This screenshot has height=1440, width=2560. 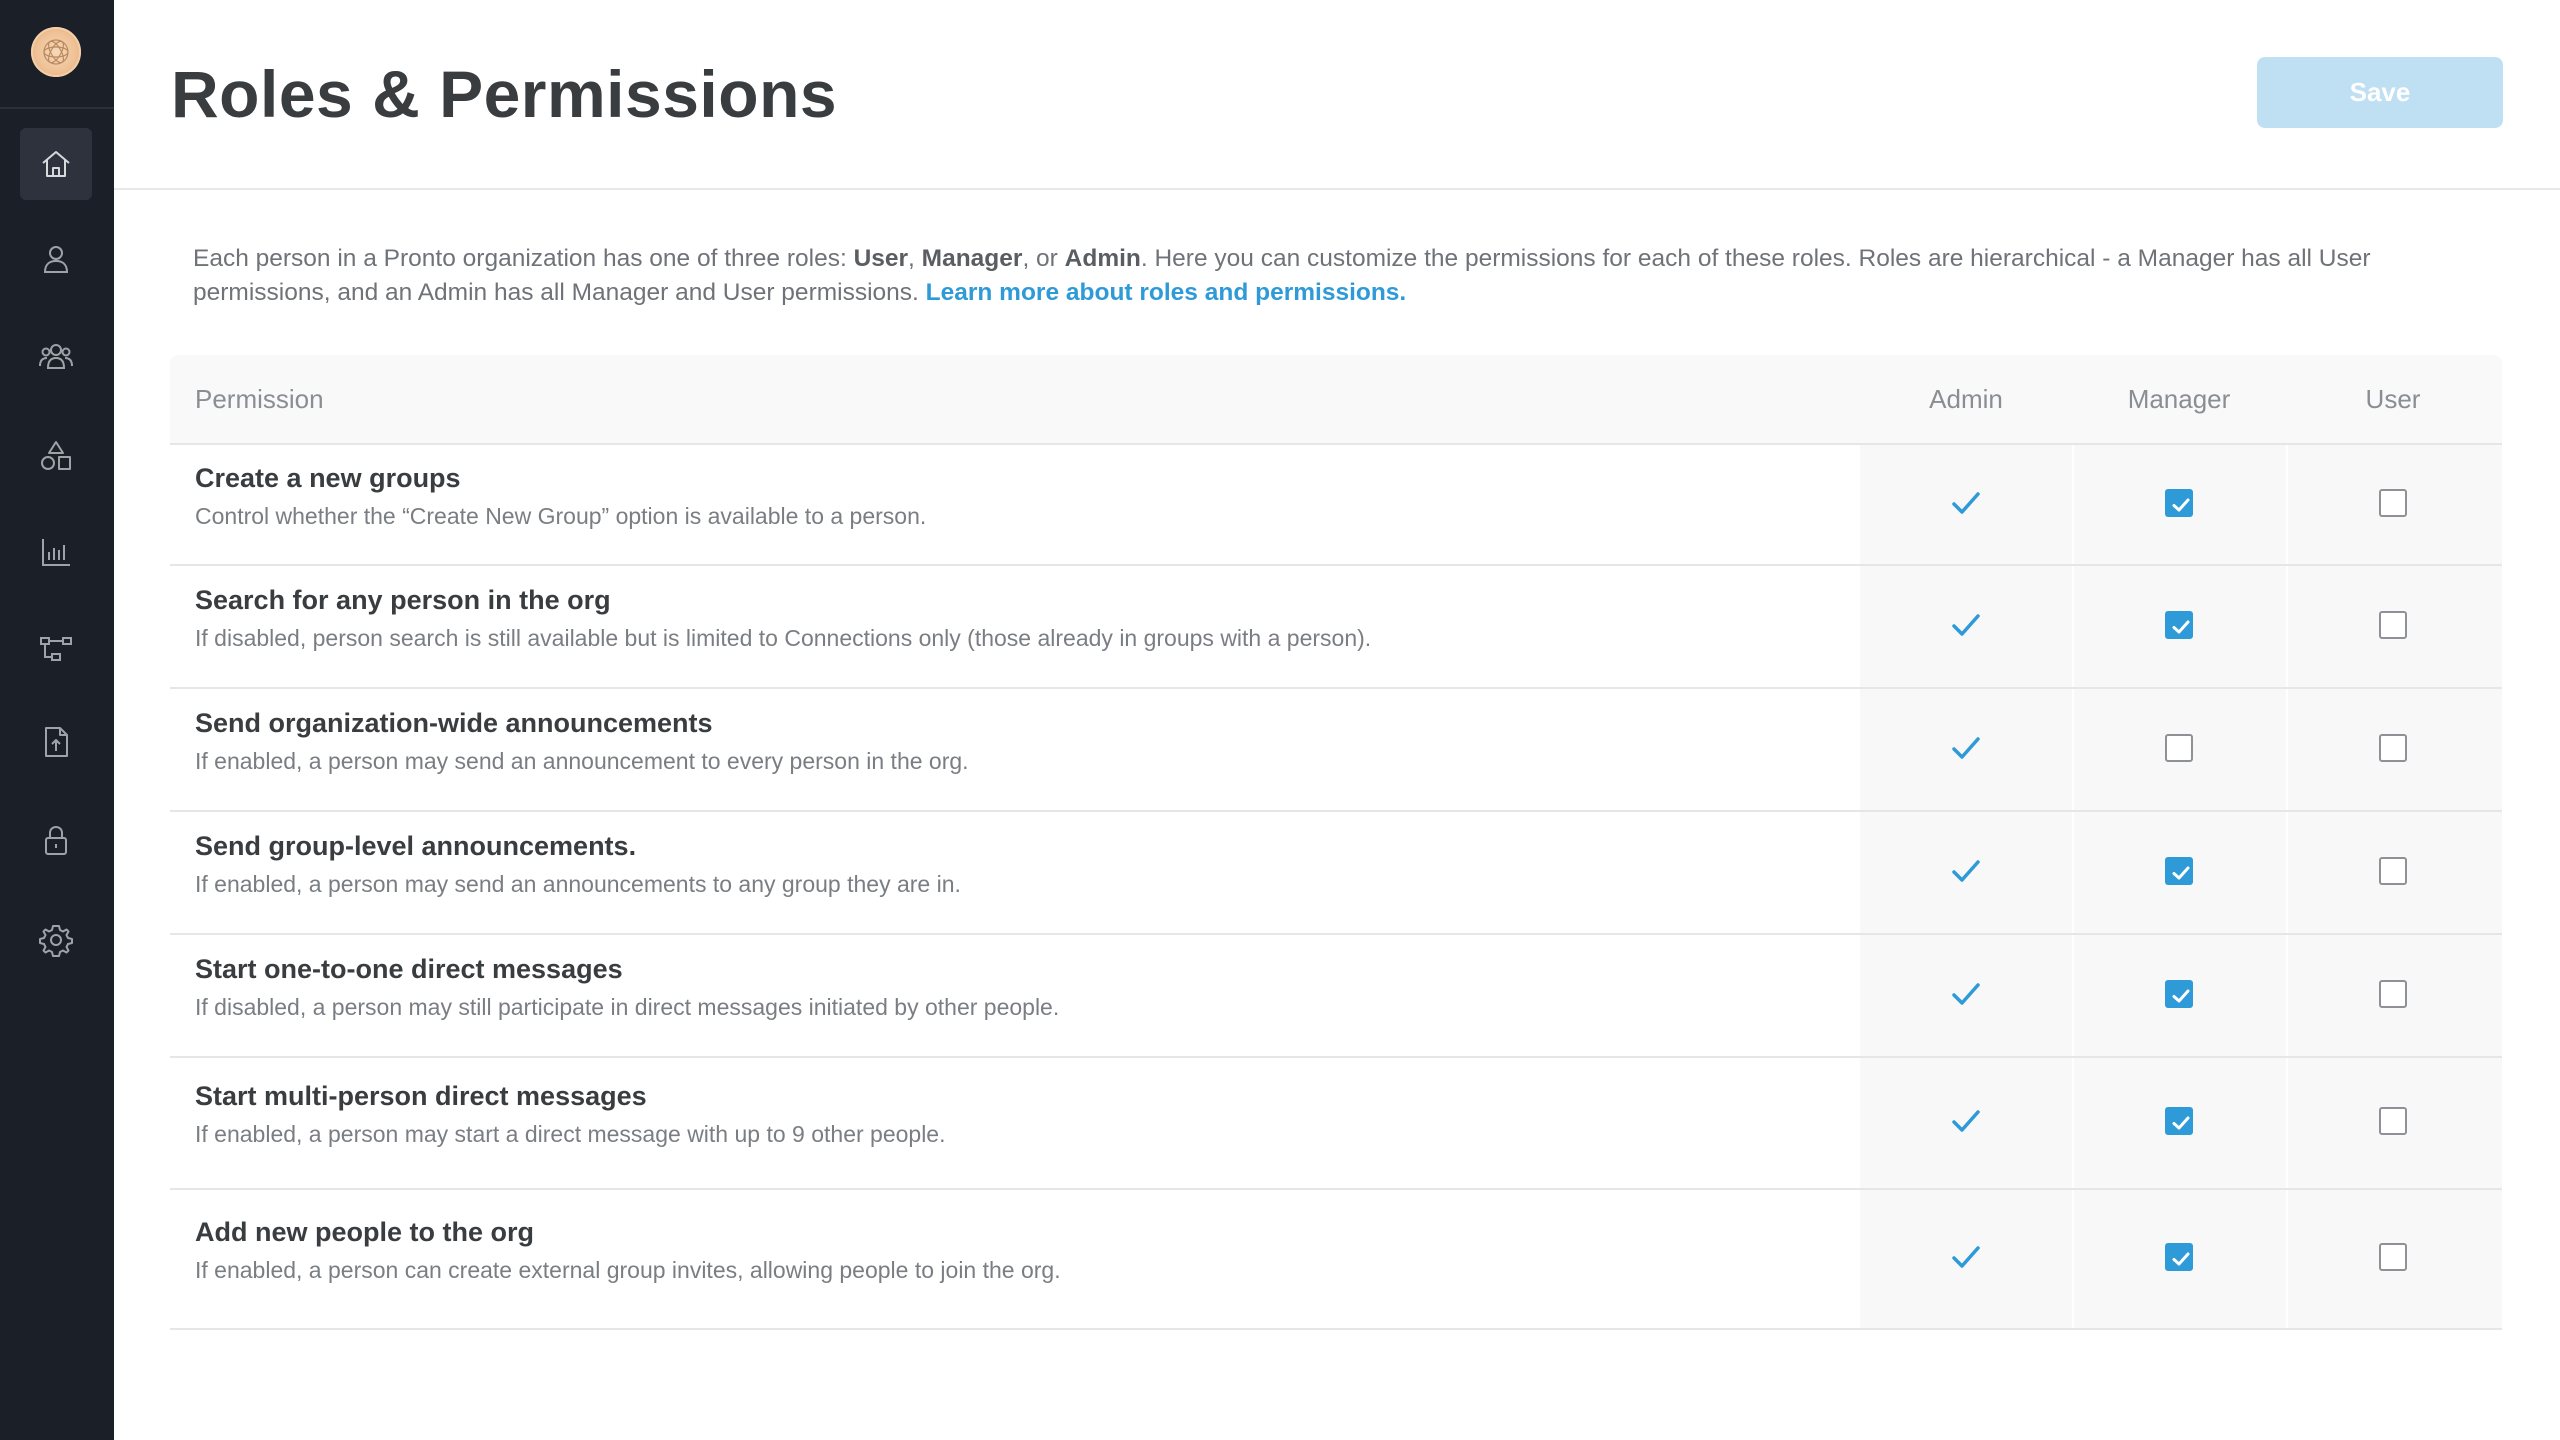 I want to click on upload-document-icon, so click(x=56, y=742).